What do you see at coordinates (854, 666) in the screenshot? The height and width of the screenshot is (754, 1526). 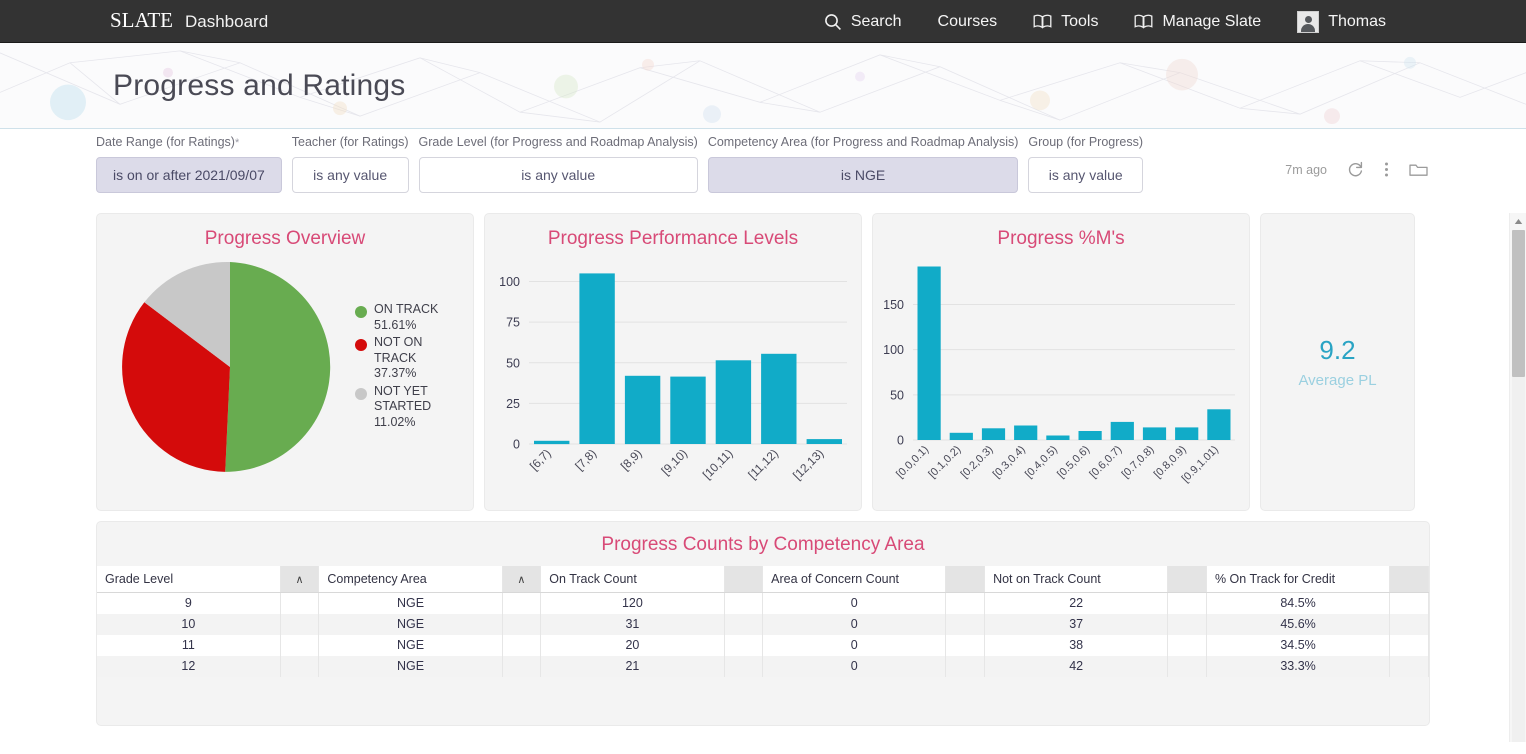 I see `table-cell: 0` at bounding box center [854, 666].